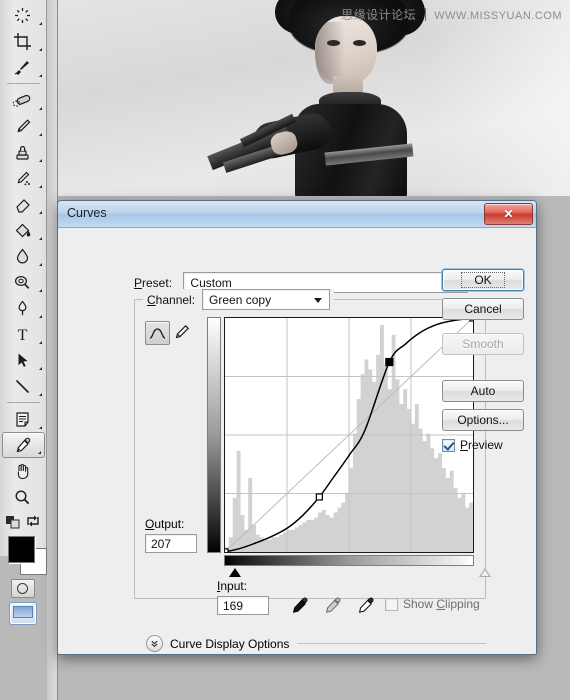 This screenshot has height=700, width=570. I want to click on type-tool: T, so click(22, 334).